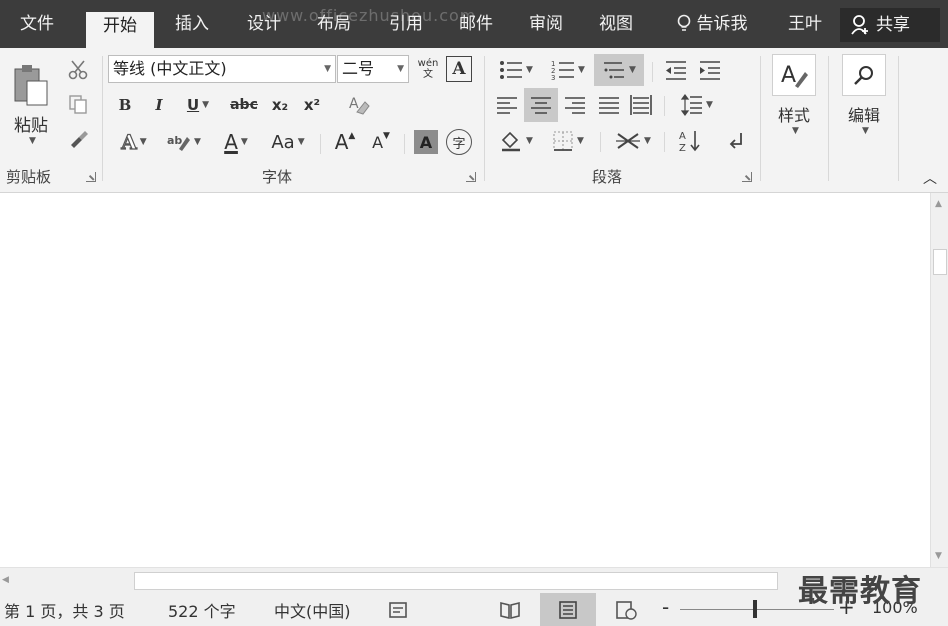 Image resolution: width=948 pixels, height=626 pixels. What do you see at coordinates (755, 609) in the screenshot?
I see `zoom-slider-thumb` at bounding box center [755, 609].